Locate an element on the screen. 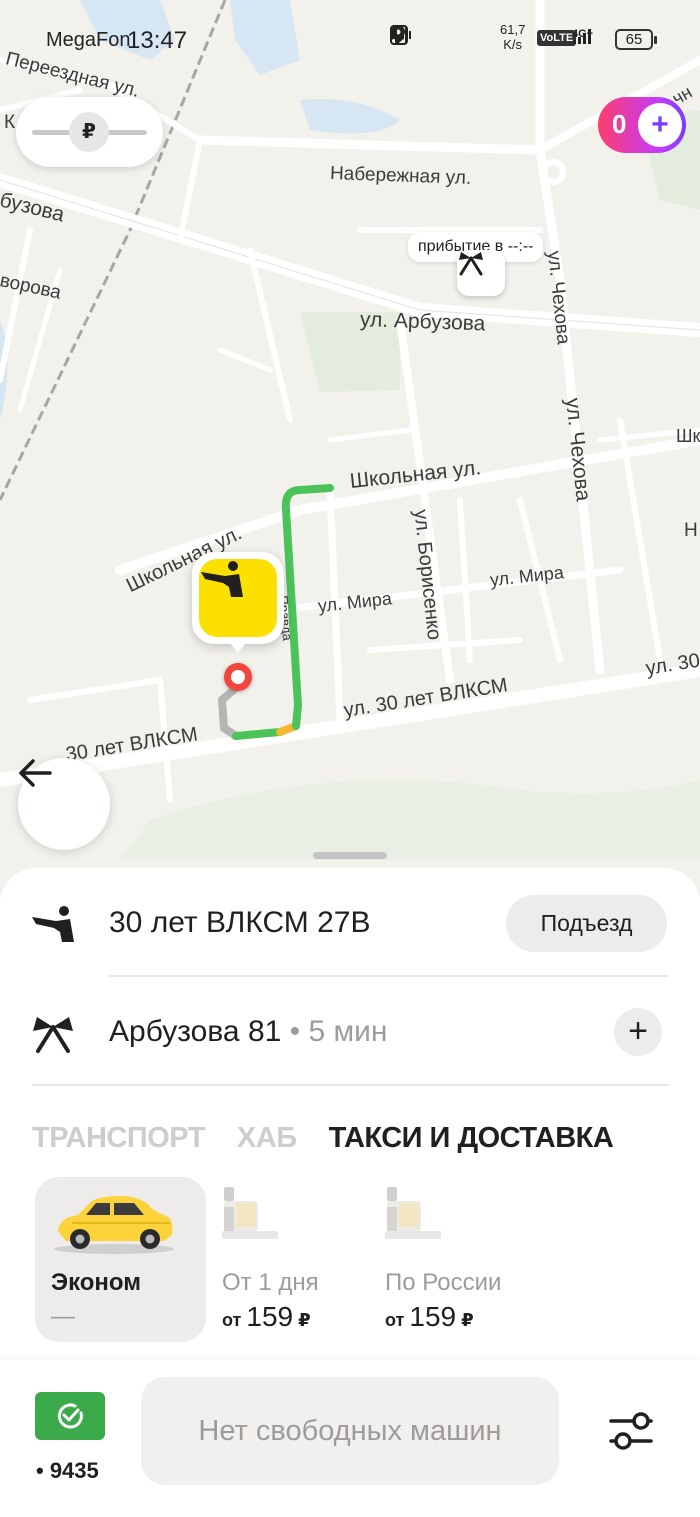 Image resolution: width=700 pixels, height=1517 pixels. ruble-icon: ₽ is located at coordinates (89, 132).